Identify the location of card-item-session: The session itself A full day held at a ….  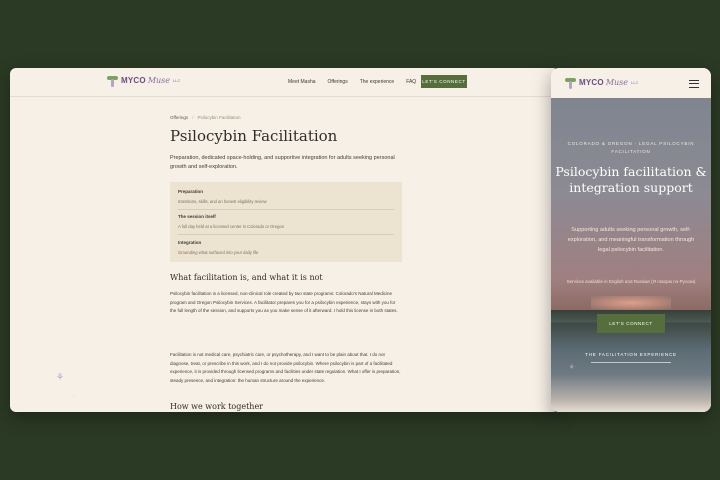
(286, 221).